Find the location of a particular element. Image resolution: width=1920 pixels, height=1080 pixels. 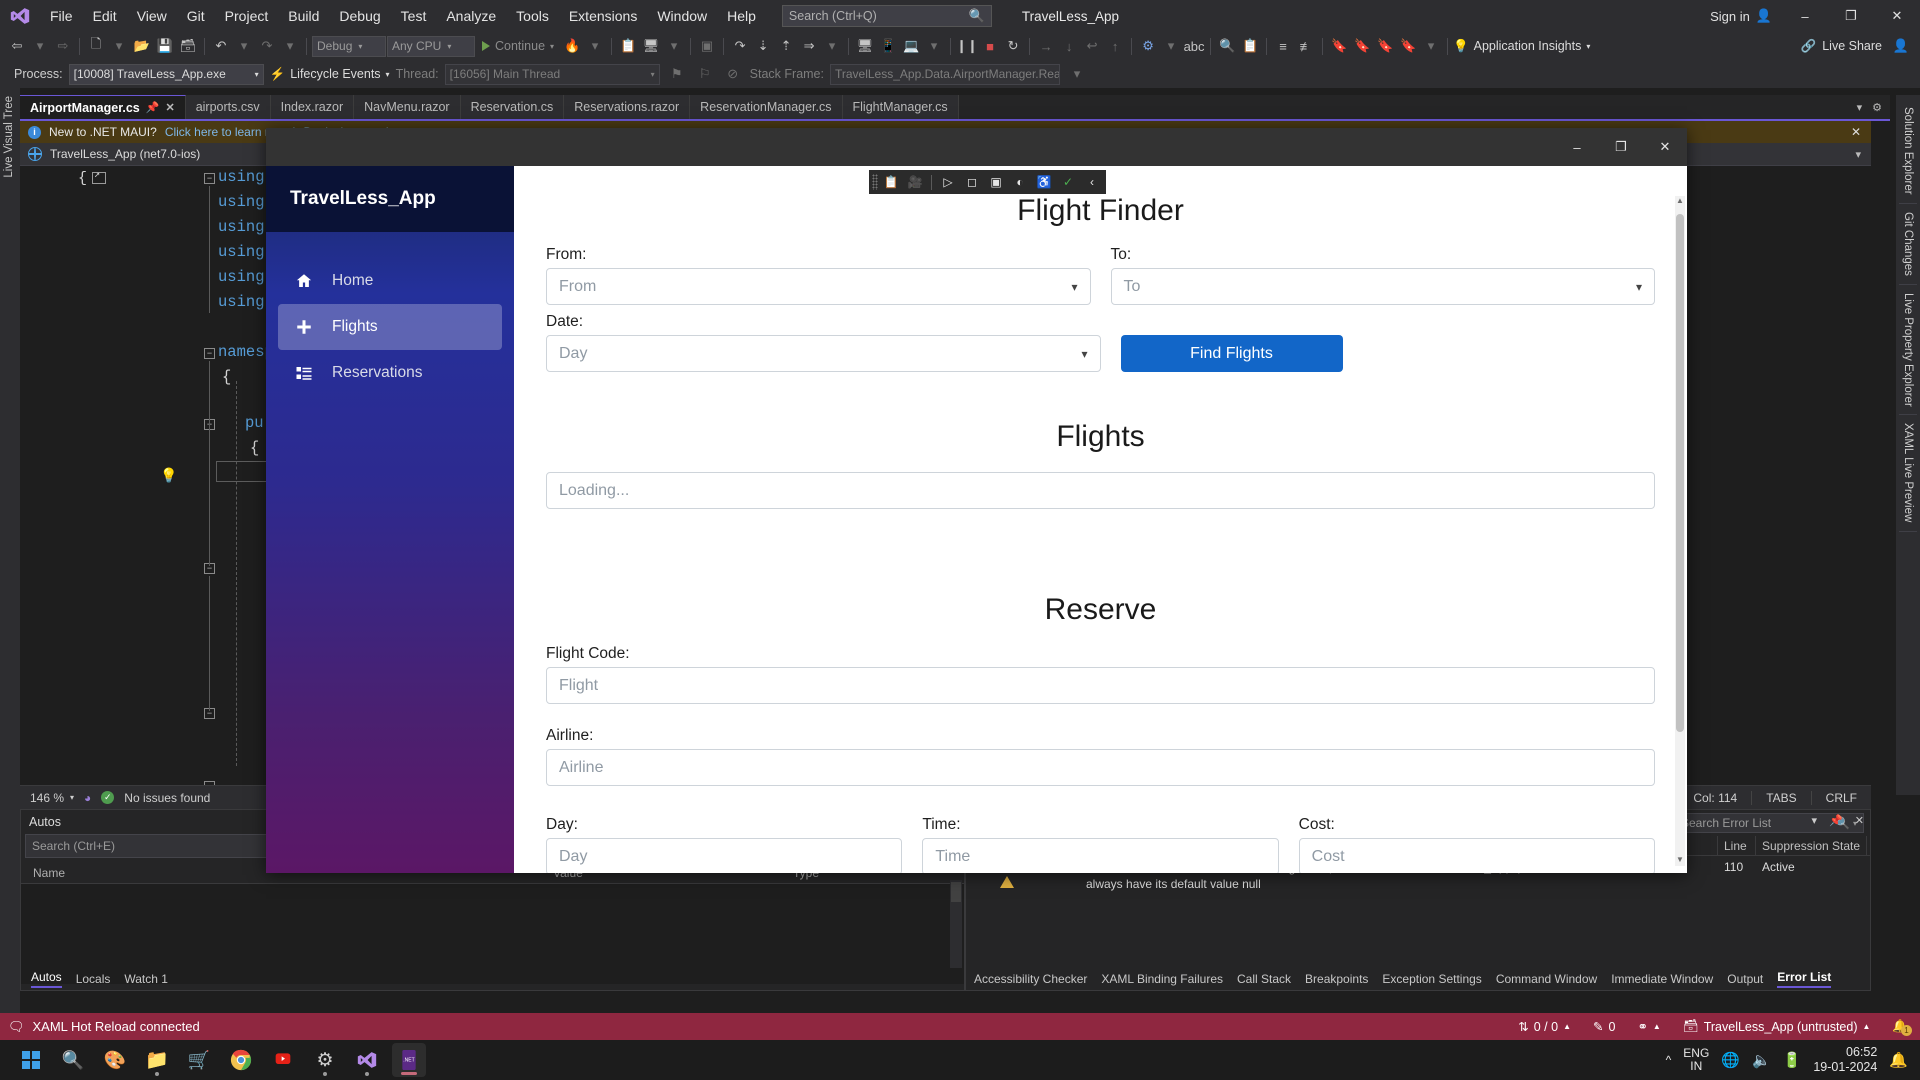

debug-more-icon: ▾ is located at coordinates (832, 46).